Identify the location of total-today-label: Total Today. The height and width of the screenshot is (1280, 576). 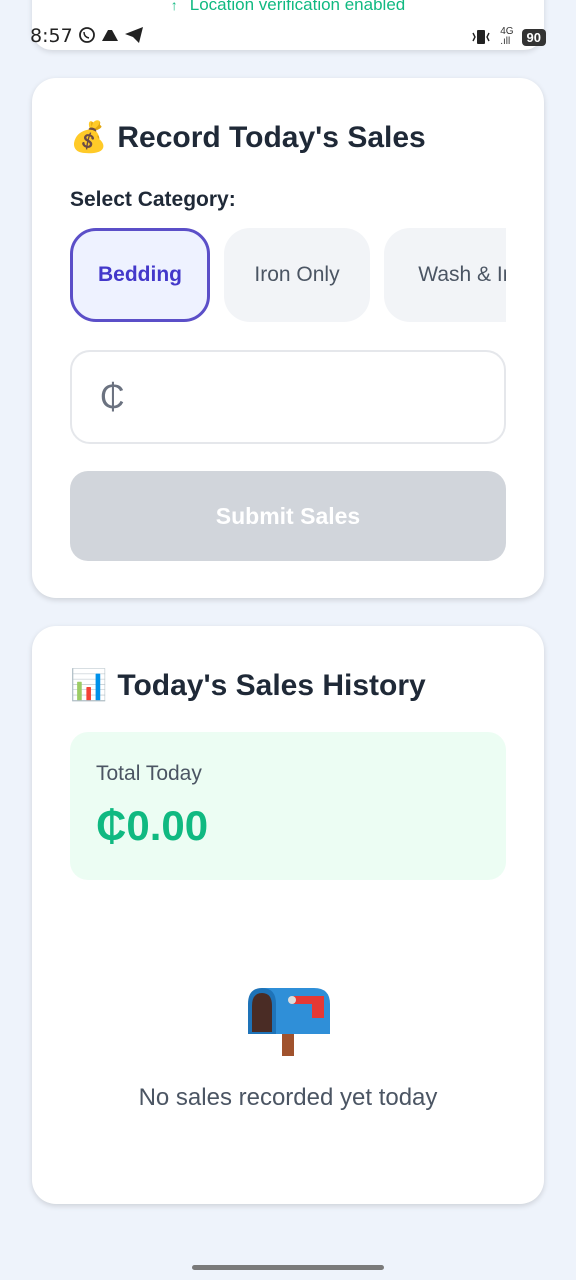
(149, 773).